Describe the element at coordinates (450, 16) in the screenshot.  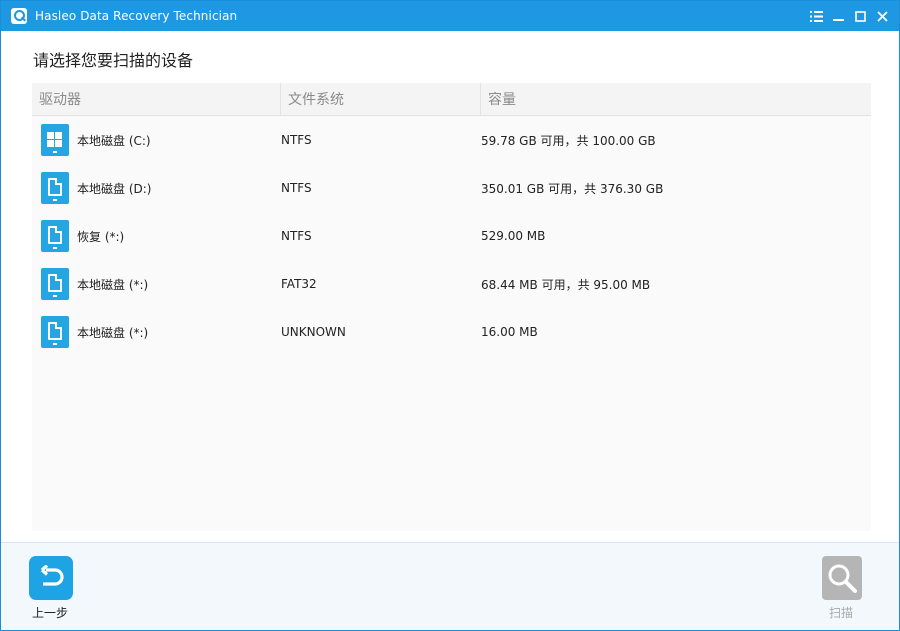
I see `title-bar: Hasleo Data Recovery Technician` at that location.